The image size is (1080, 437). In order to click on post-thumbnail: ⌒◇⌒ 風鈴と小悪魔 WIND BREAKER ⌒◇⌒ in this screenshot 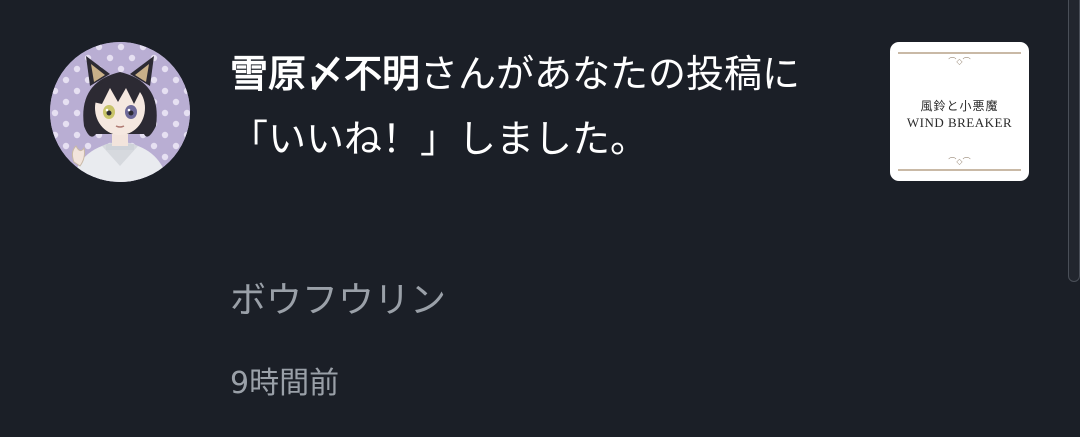, I will do `click(959, 111)`.